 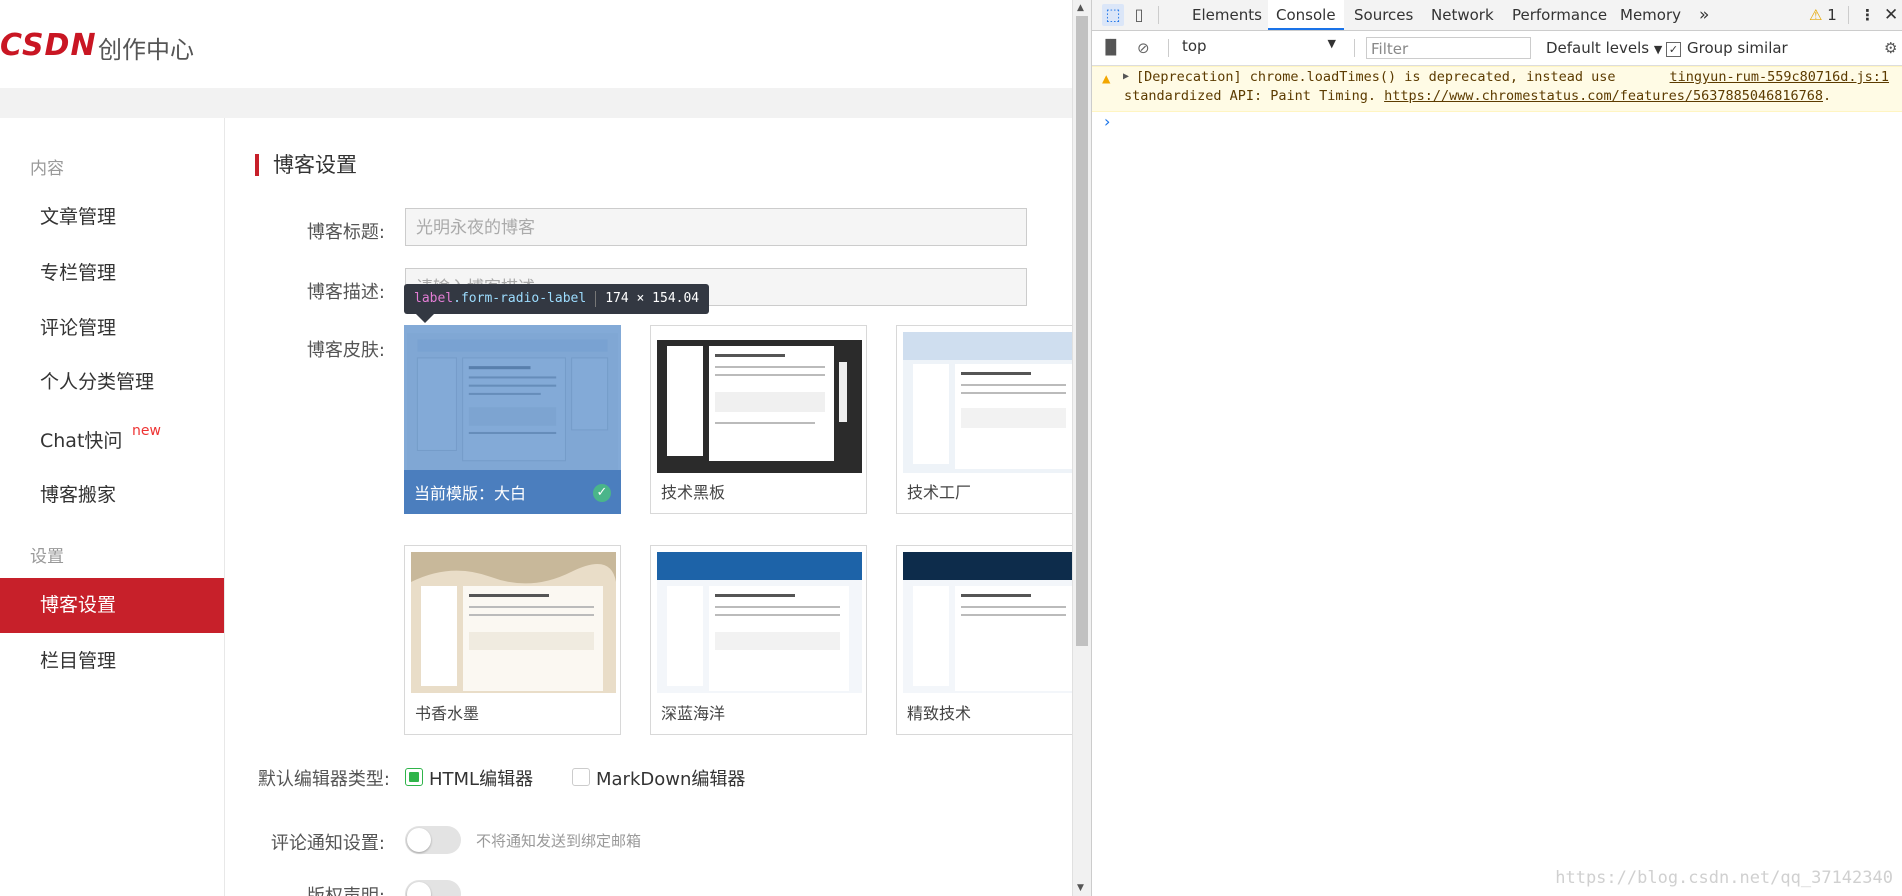 What do you see at coordinates (1832, 15) in the screenshot?
I see `warning-count: 1` at bounding box center [1832, 15].